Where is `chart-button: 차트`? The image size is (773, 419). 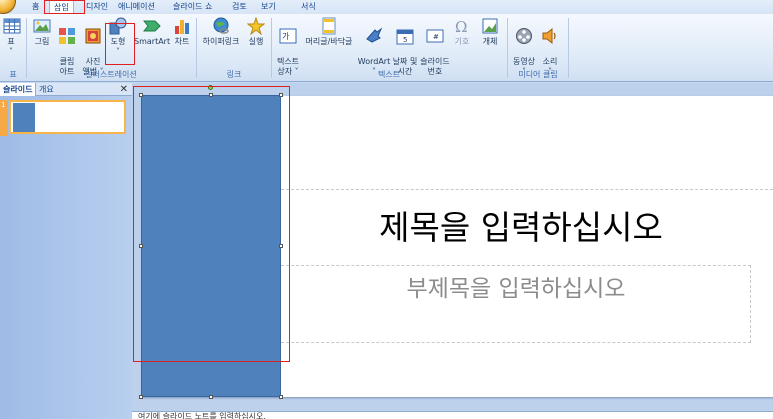 chart-button: 차트 is located at coordinates (182, 32).